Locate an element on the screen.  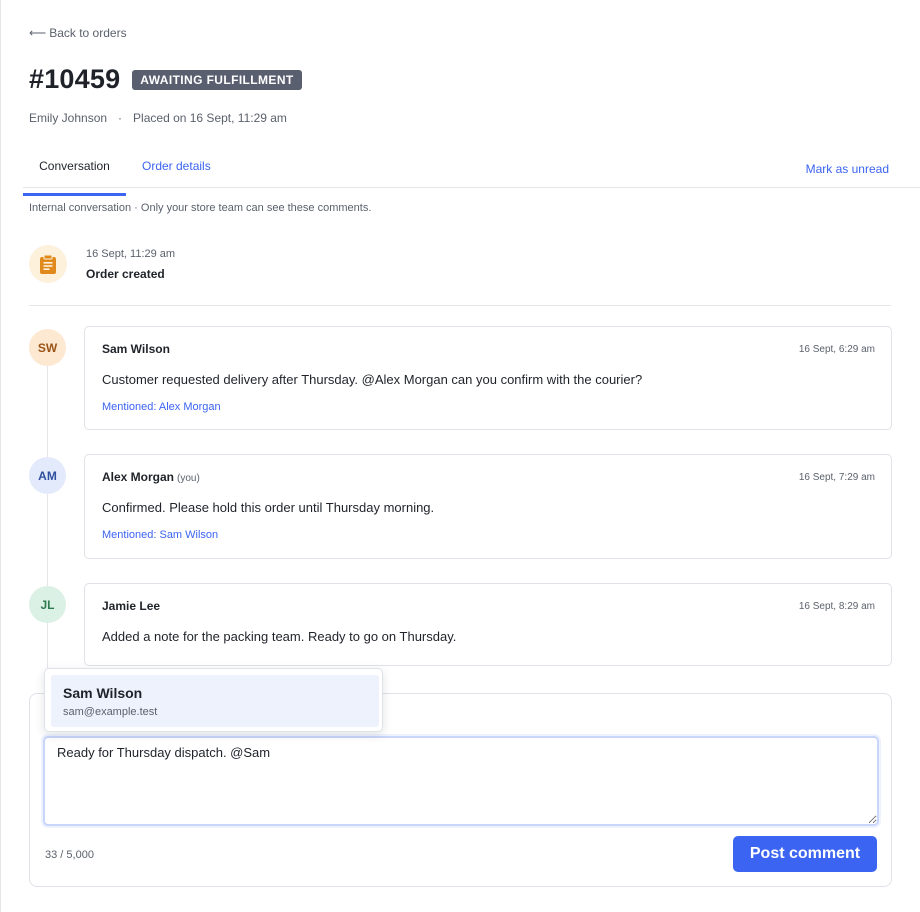
timeline-event-order-created: 16 Sept, 11:29 am Order created is located at coordinates (460, 275).